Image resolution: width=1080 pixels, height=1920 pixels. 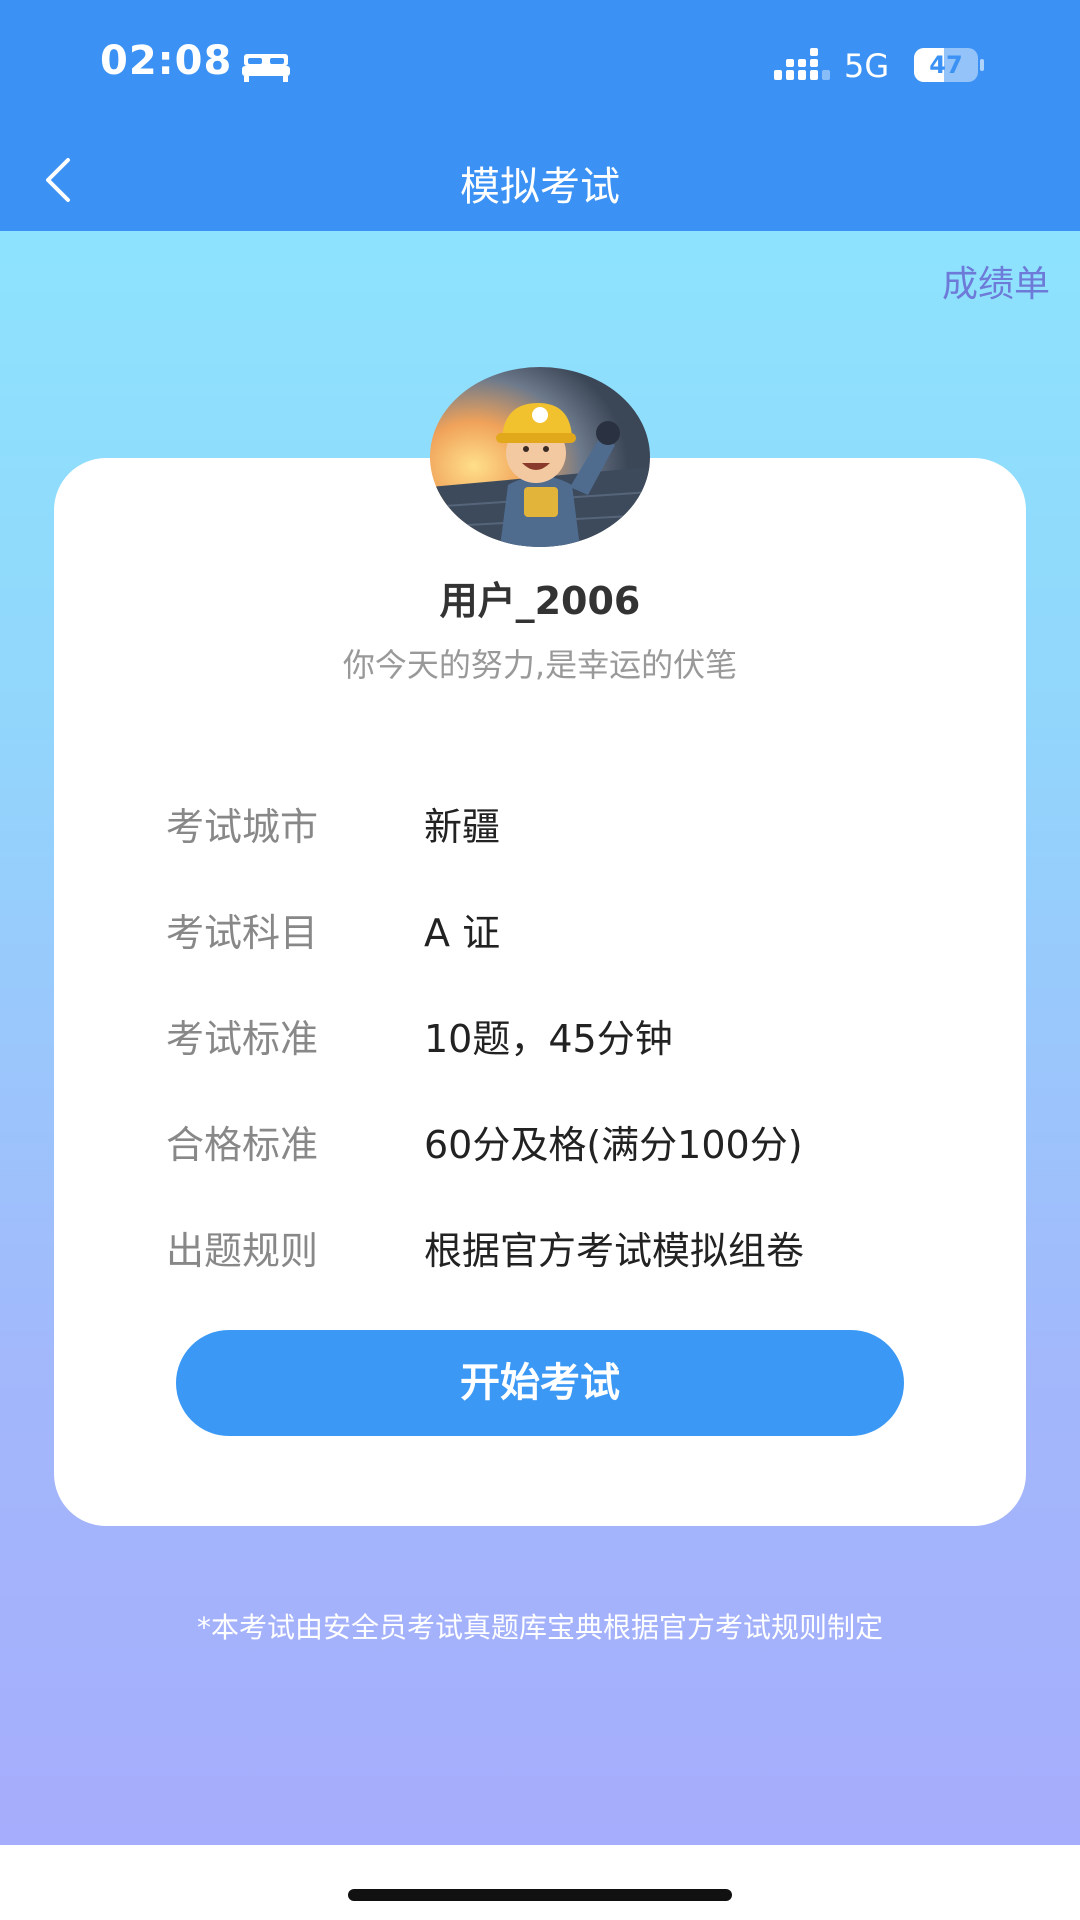 I want to click on network-label: 5G, so click(x=867, y=66).